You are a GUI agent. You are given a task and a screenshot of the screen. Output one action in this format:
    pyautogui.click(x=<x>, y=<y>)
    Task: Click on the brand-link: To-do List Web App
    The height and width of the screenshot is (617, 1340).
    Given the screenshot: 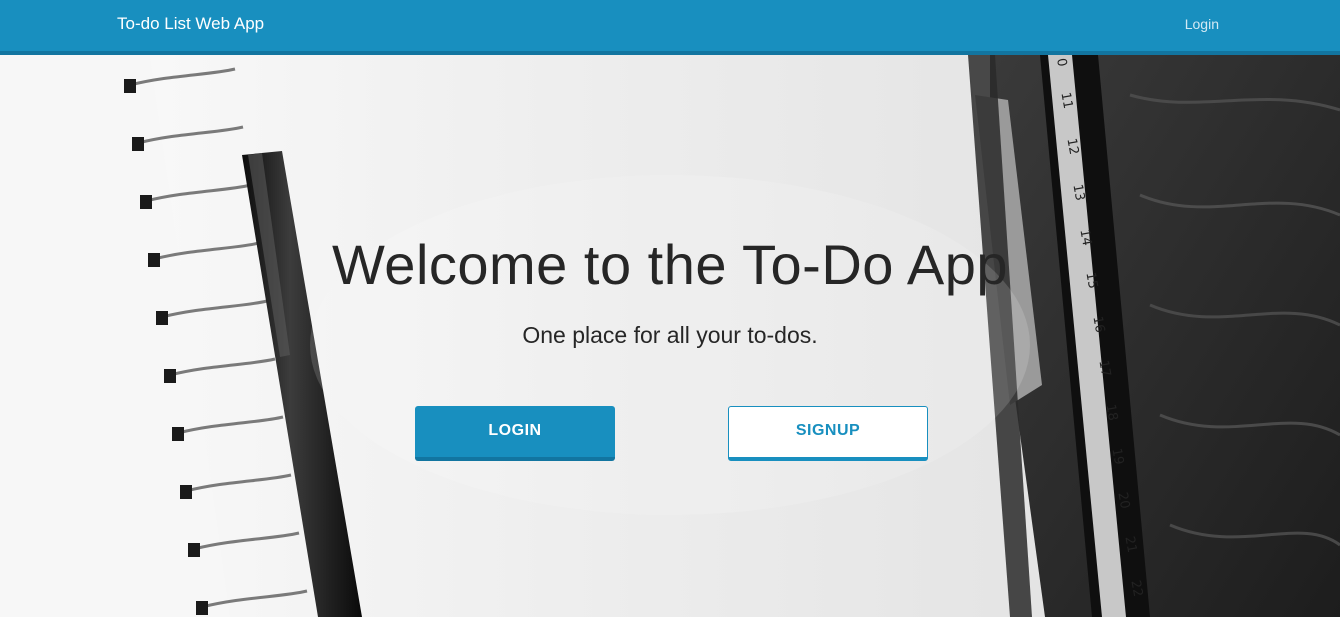 What is the action you would take?
    pyautogui.click(x=190, y=24)
    